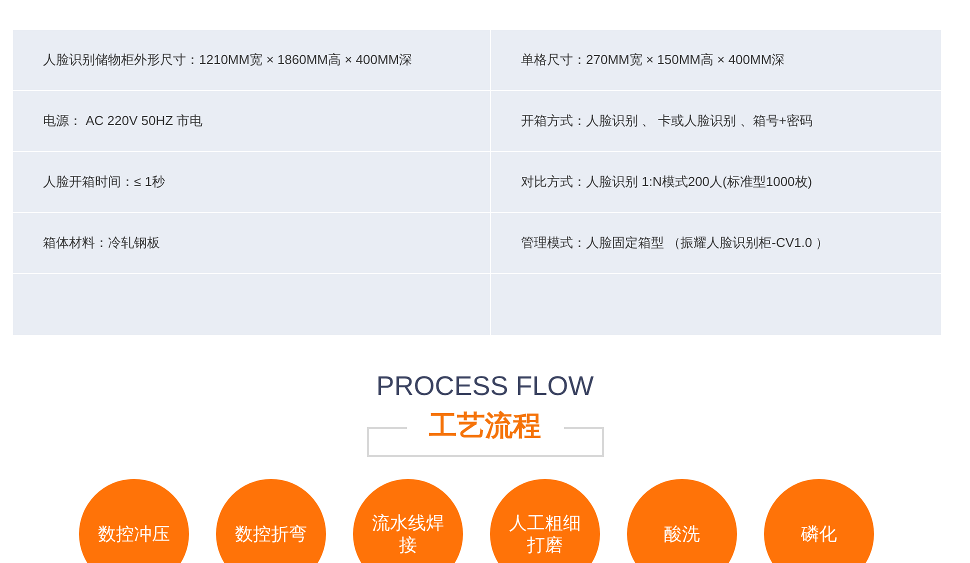  I want to click on process-step: 磷化, so click(819, 521).